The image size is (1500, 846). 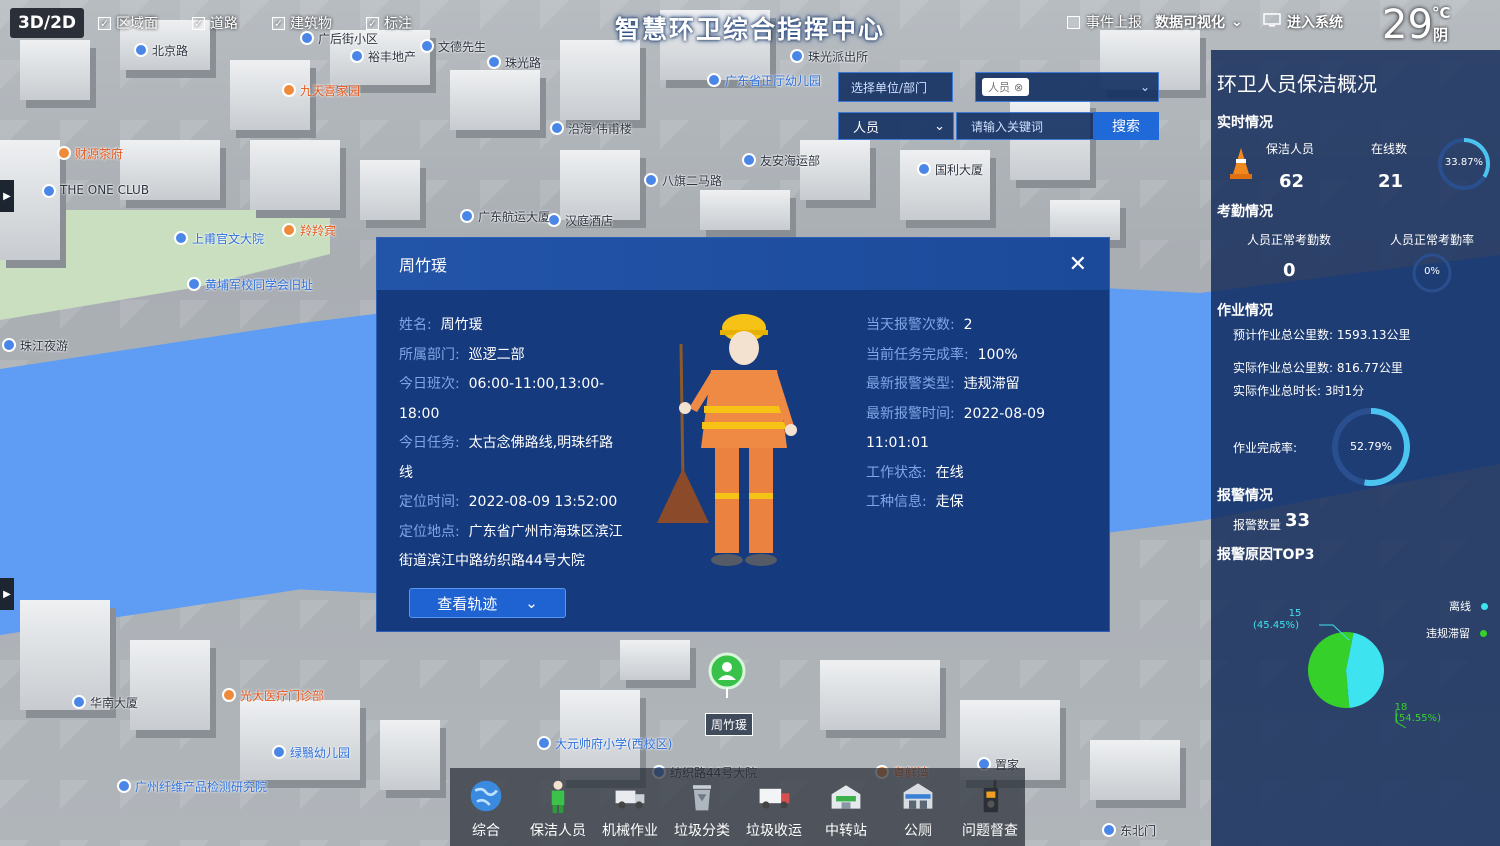 I want to click on map-poi-label: 九天喜家园, so click(x=330, y=90).